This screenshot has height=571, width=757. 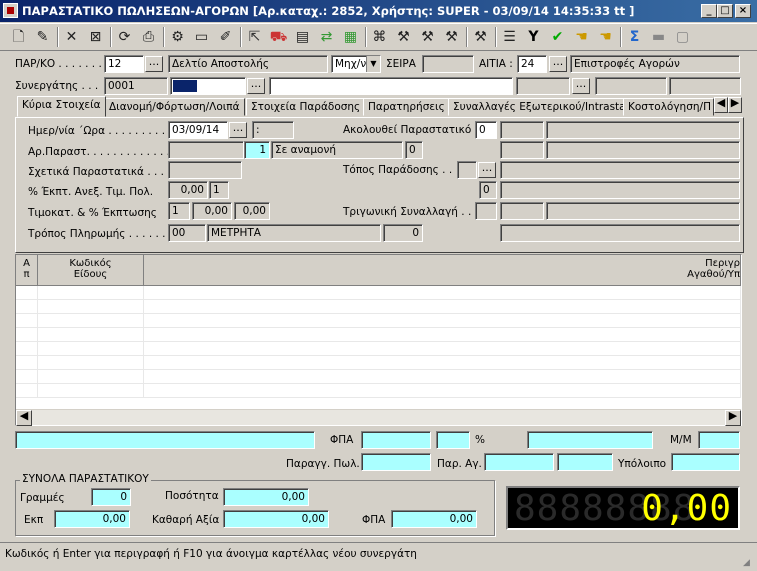 I want to click on chevron-down-icon: ▼, so click(x=373, y=64).